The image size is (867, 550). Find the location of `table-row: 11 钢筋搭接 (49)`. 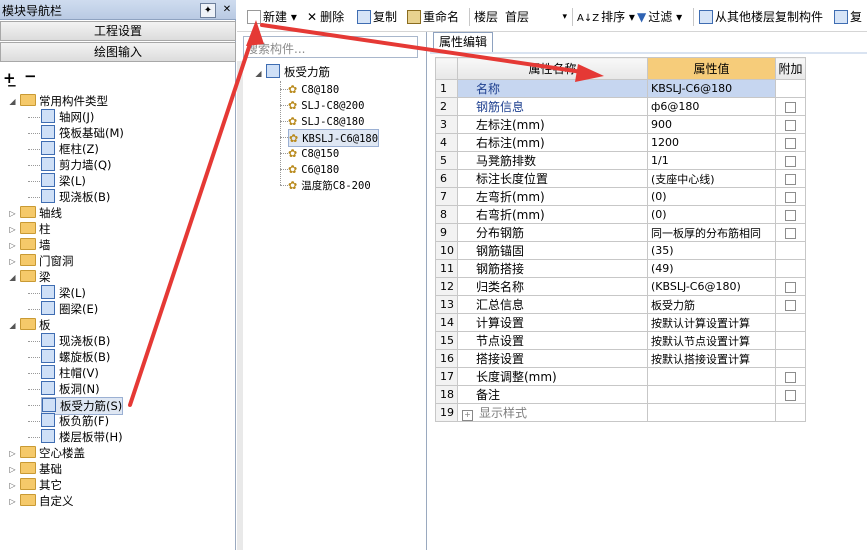

table-row: 11 钢筋搭接 (49) is located at coordinates (620, 268).